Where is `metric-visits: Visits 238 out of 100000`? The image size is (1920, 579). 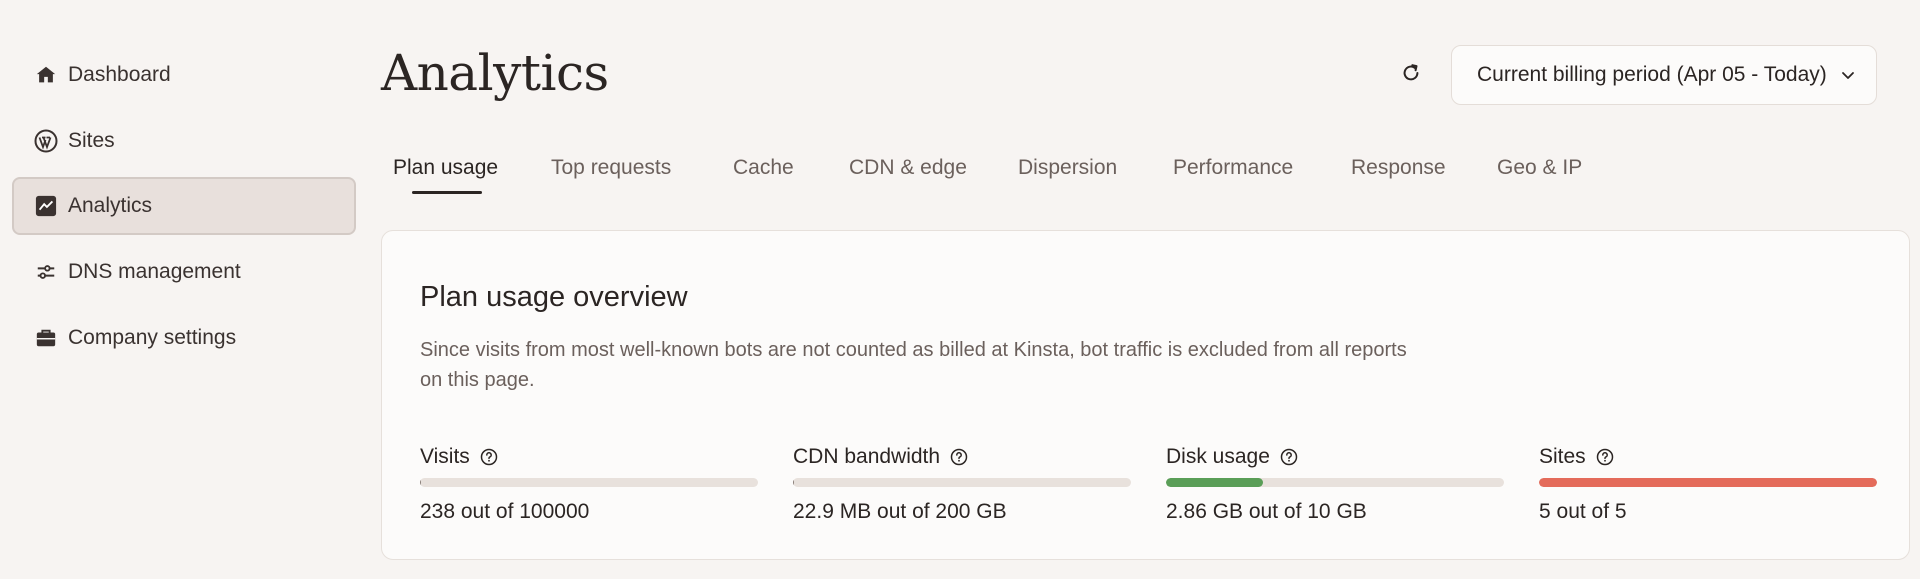
metric-visits: Visits 238 out of 100000 is located at coordinates (589, 483).